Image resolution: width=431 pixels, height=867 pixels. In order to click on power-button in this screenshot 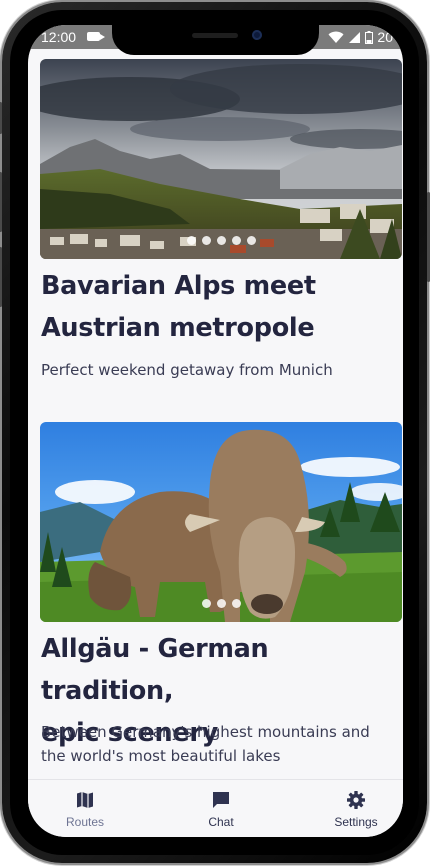, I will do `click(428, 237)`.